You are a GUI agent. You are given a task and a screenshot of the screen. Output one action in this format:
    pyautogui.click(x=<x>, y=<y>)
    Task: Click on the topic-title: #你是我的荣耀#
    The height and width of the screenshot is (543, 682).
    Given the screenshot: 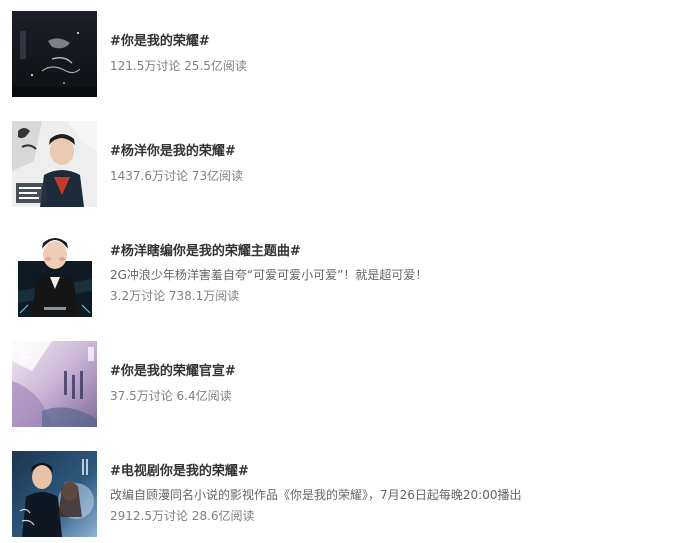 What is the action you would take?
    pyautogui.click(x=160, y=42)
    